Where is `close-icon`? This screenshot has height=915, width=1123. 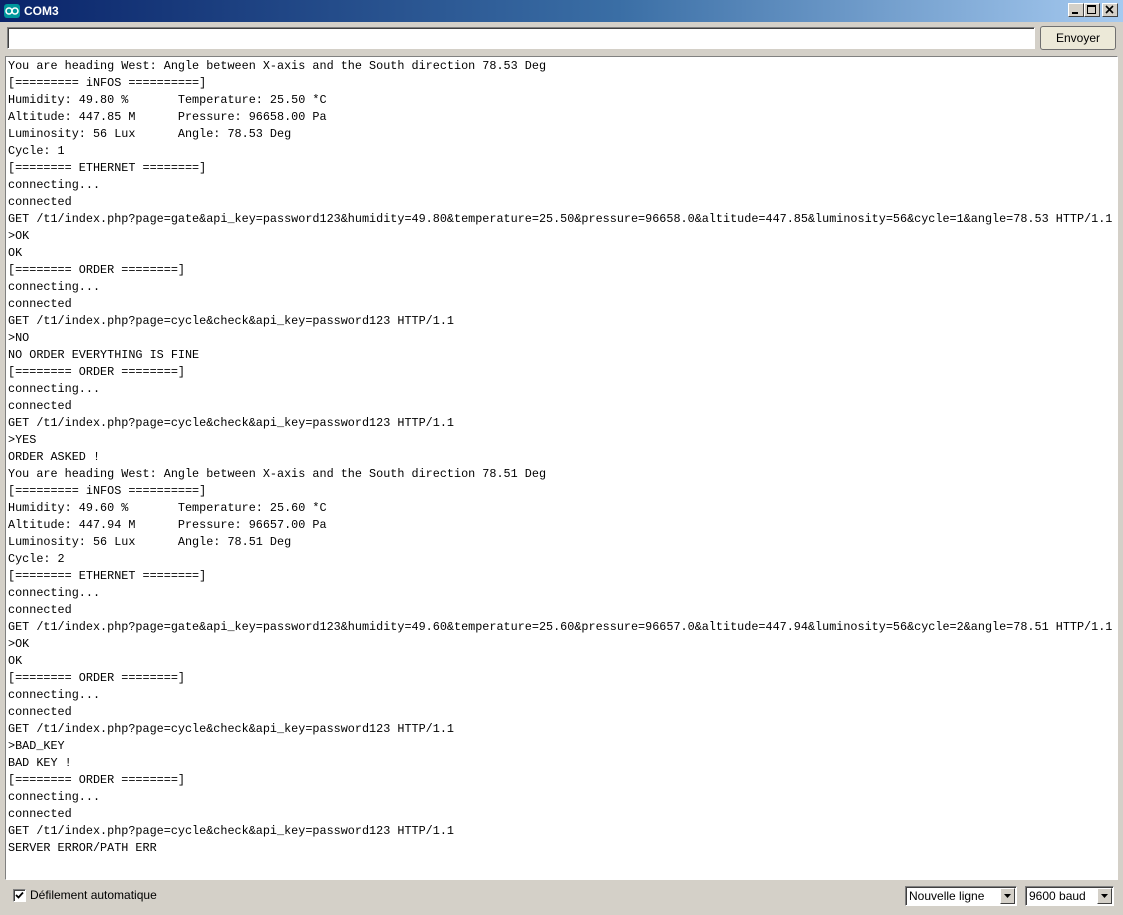
close-icon is located at coordinates (1109, 9).